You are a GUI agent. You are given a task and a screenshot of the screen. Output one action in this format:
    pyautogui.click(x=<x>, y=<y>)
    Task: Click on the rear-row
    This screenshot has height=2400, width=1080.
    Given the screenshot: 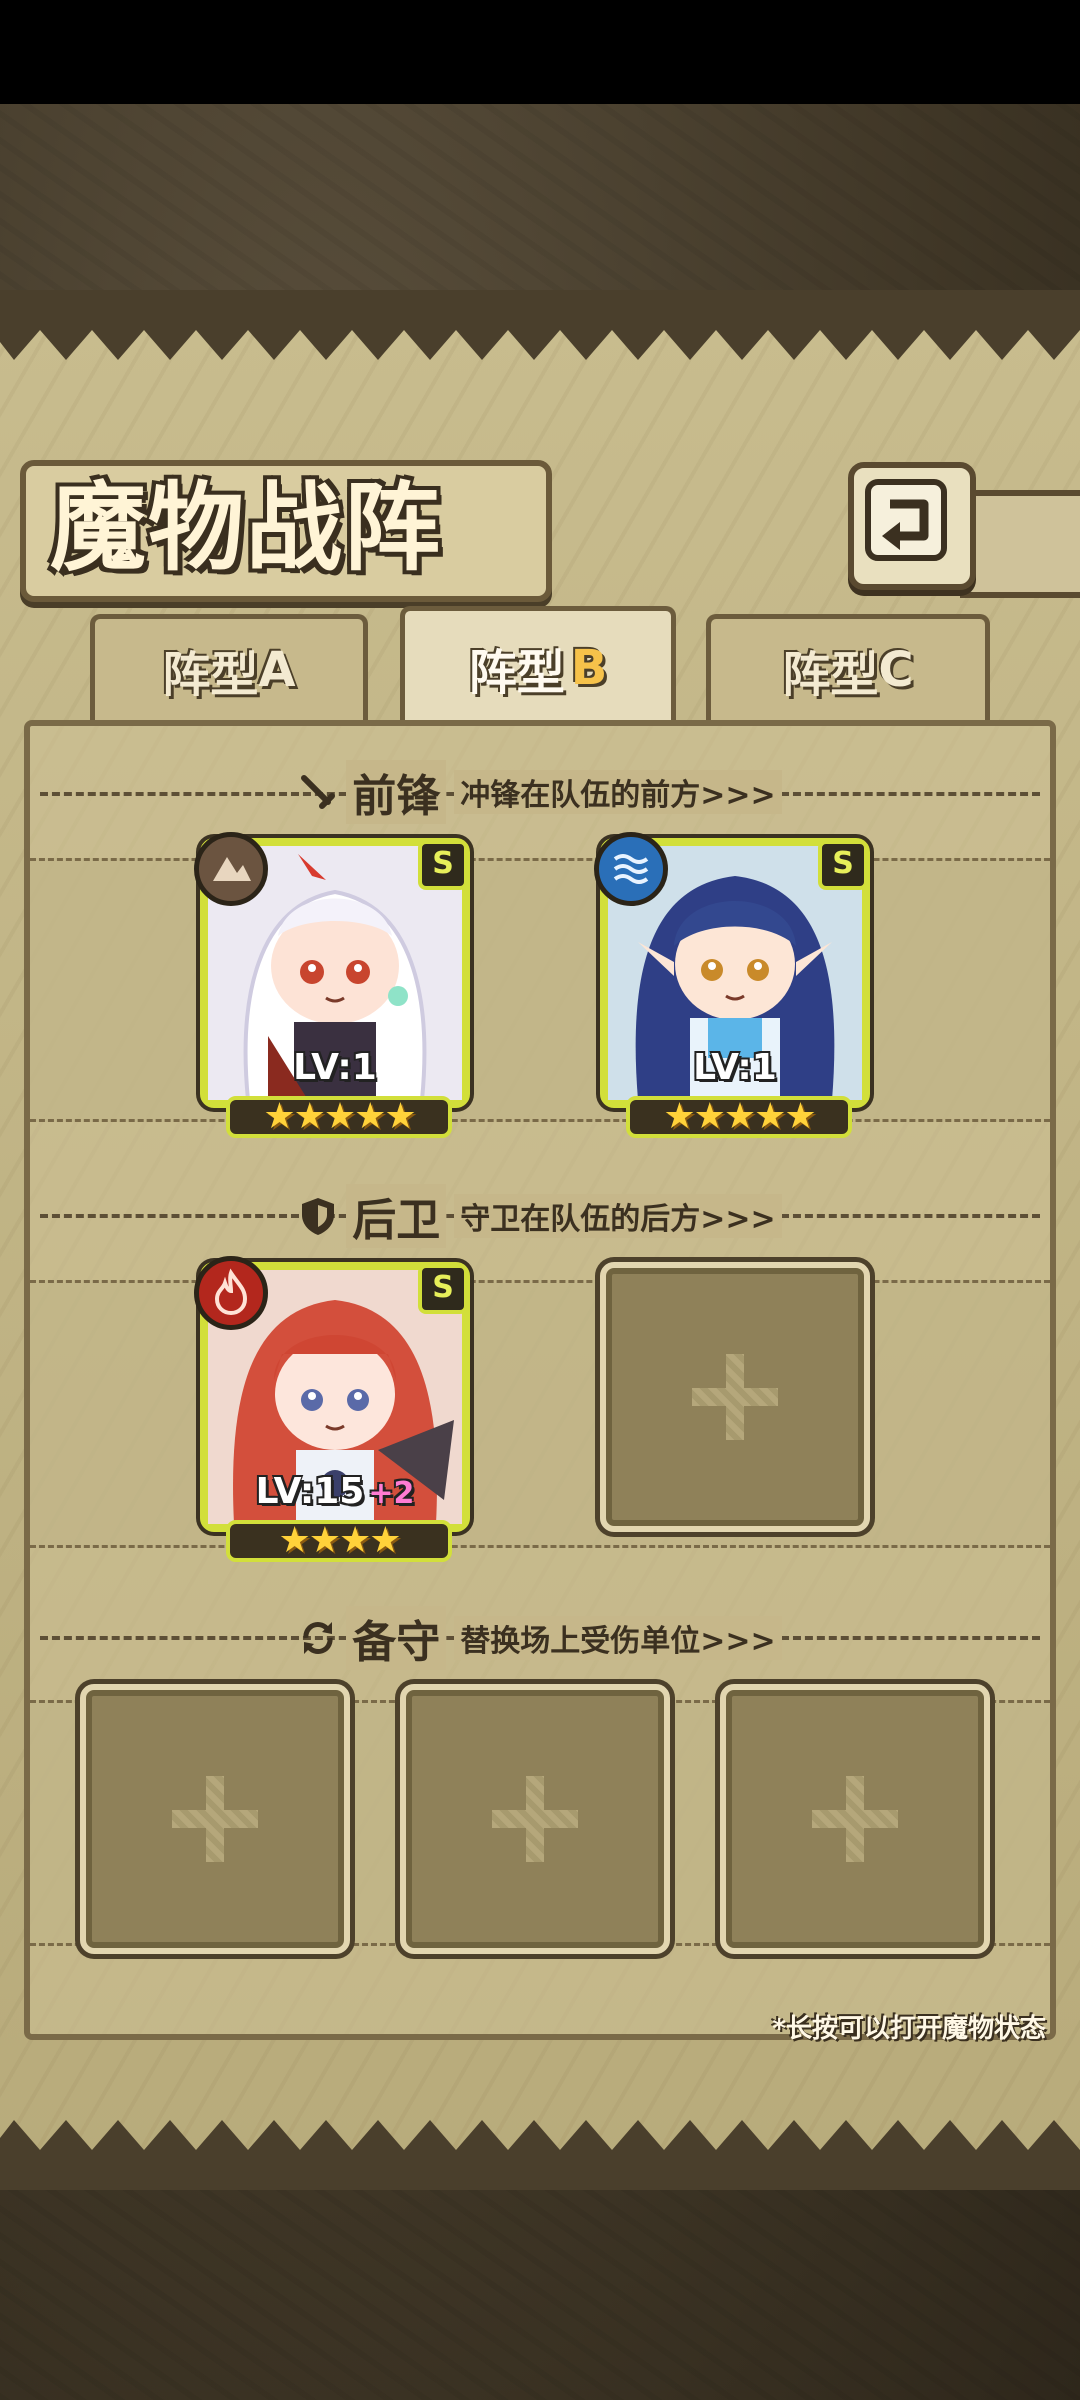 What is the action you would take?
    pyautogui.click(x=540, y=1414)
    